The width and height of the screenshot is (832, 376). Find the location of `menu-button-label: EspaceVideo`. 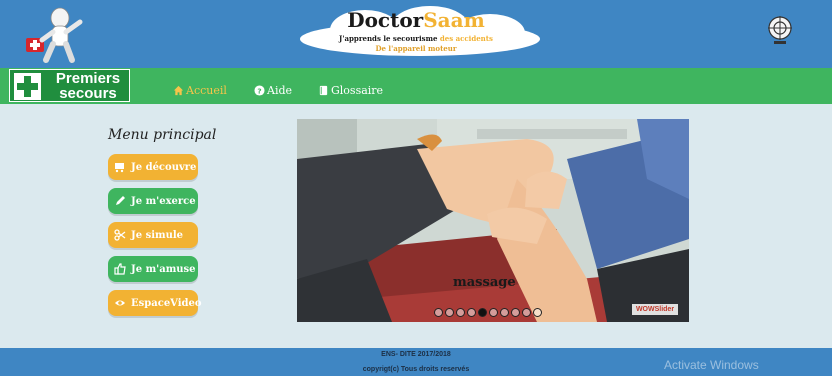

menu-button-label: EspaceVideo is located at coordinates (166, 303).